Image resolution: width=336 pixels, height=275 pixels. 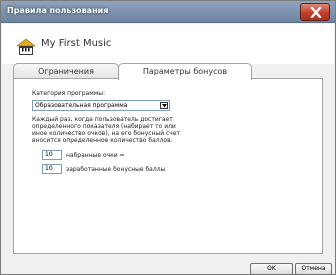 What do you see at coordinates (58, 10) in the screenshot?
I see `window-title: Правила пользования` at bounding box center [58, 10].